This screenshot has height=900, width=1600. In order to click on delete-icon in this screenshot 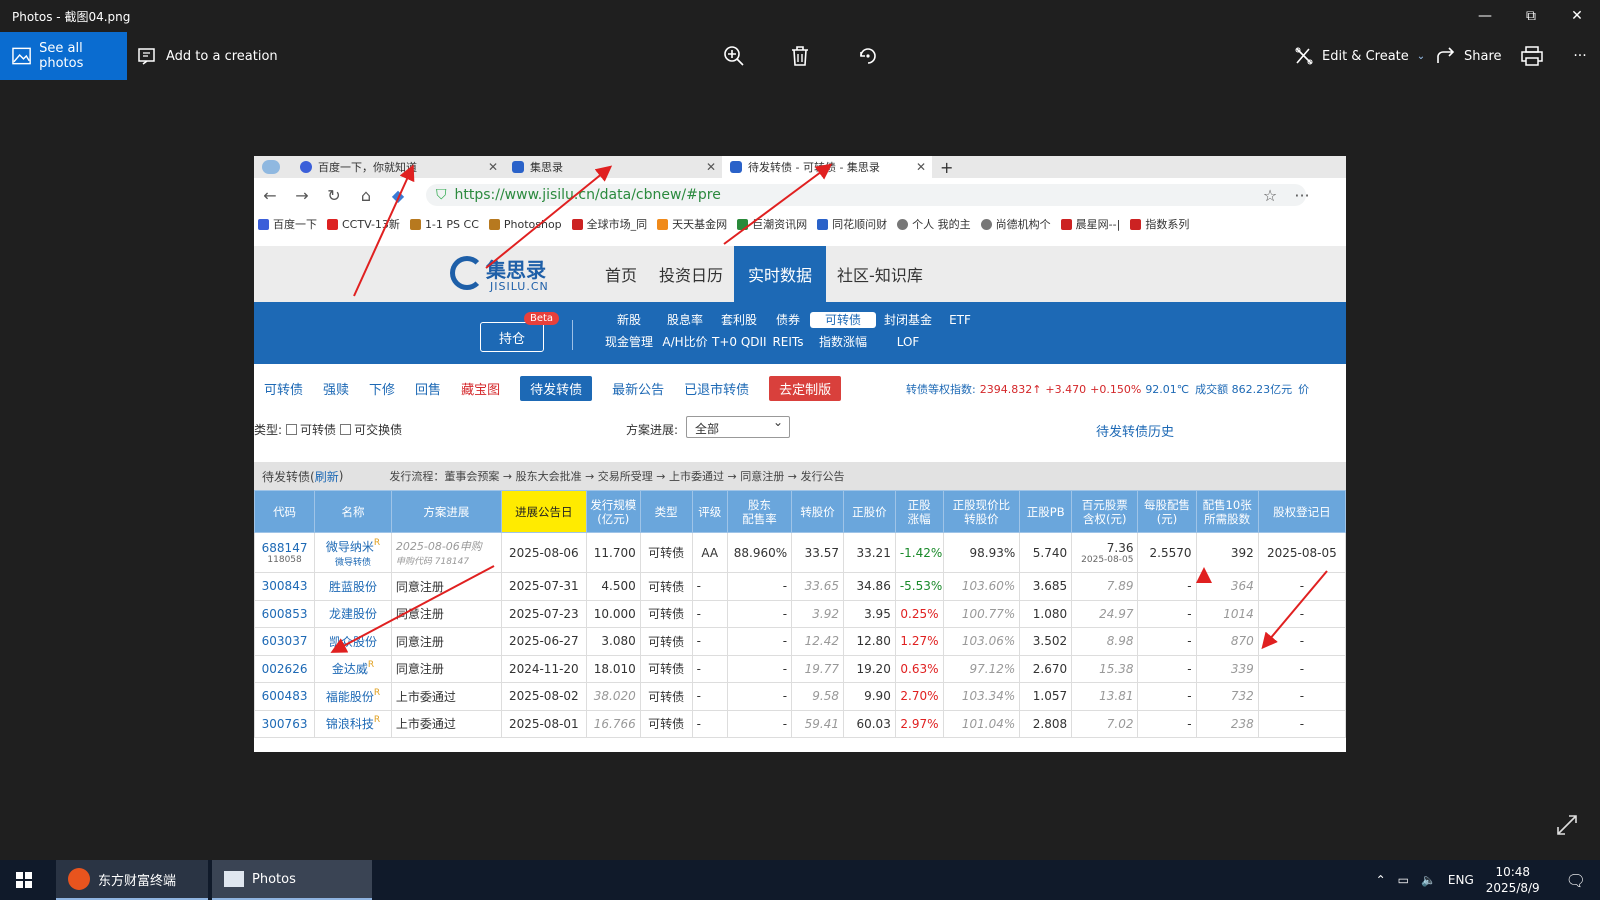, I will do `click(800, 56)`.